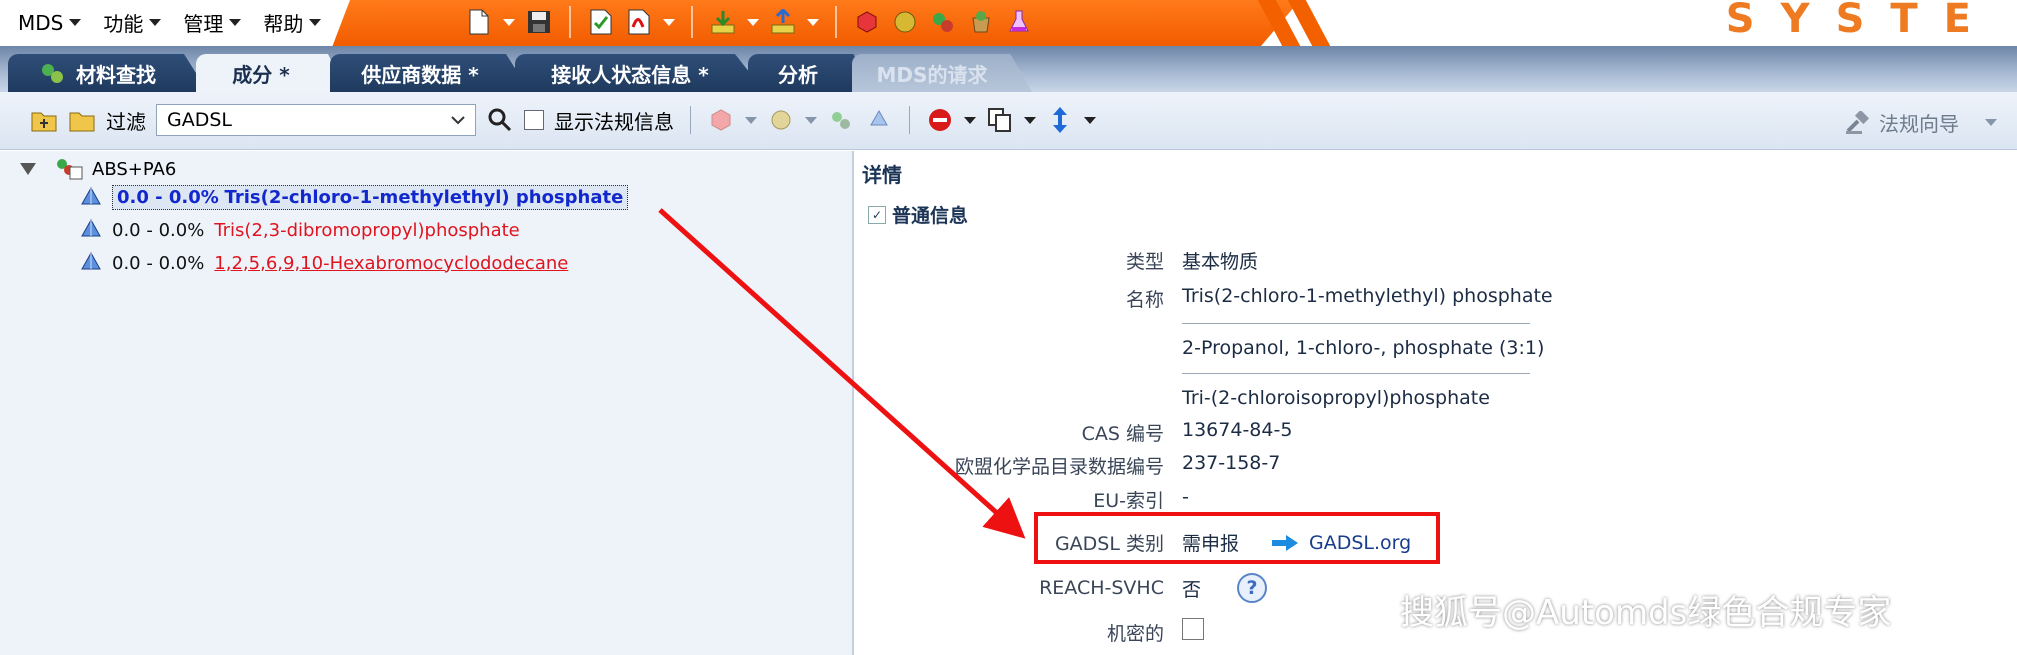 This screenshot has width=2017, height=655. Describe the element at coordinates (126, 121) in the screenshot. I see `filter-label: 过滤` at that location.